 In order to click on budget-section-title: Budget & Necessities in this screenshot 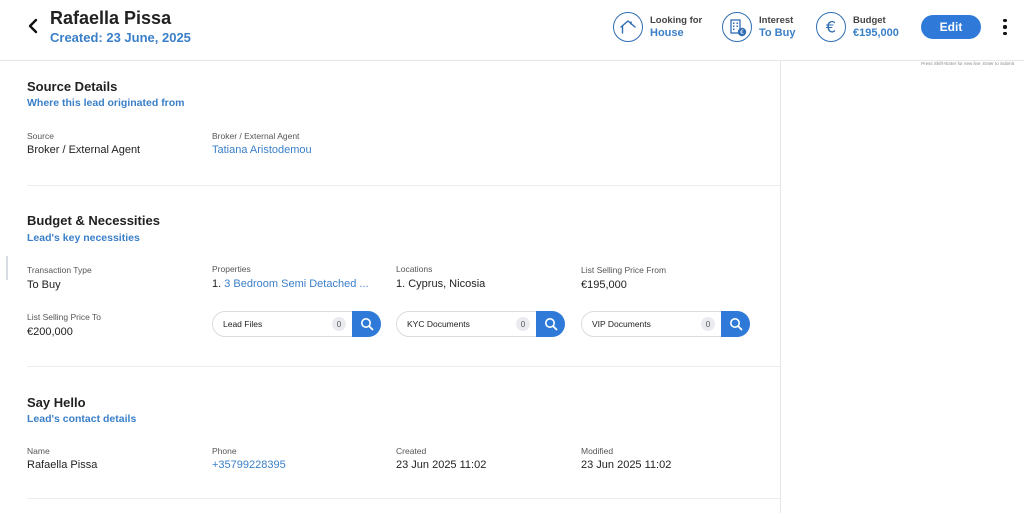, I will do `click(93, 220)`.